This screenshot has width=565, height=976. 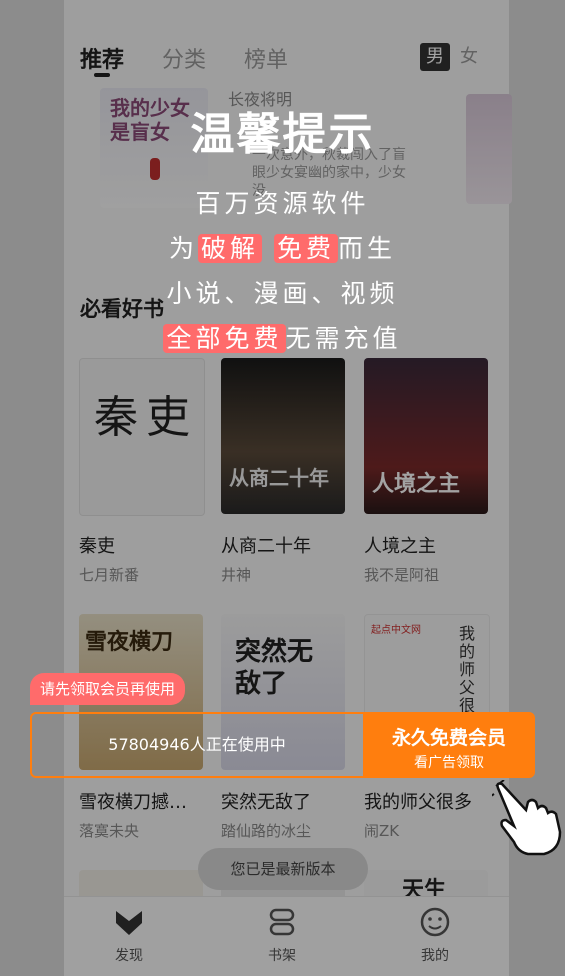 I want to click on promo-line2: 为破解 免费 而生, so click(x=282, y=247).